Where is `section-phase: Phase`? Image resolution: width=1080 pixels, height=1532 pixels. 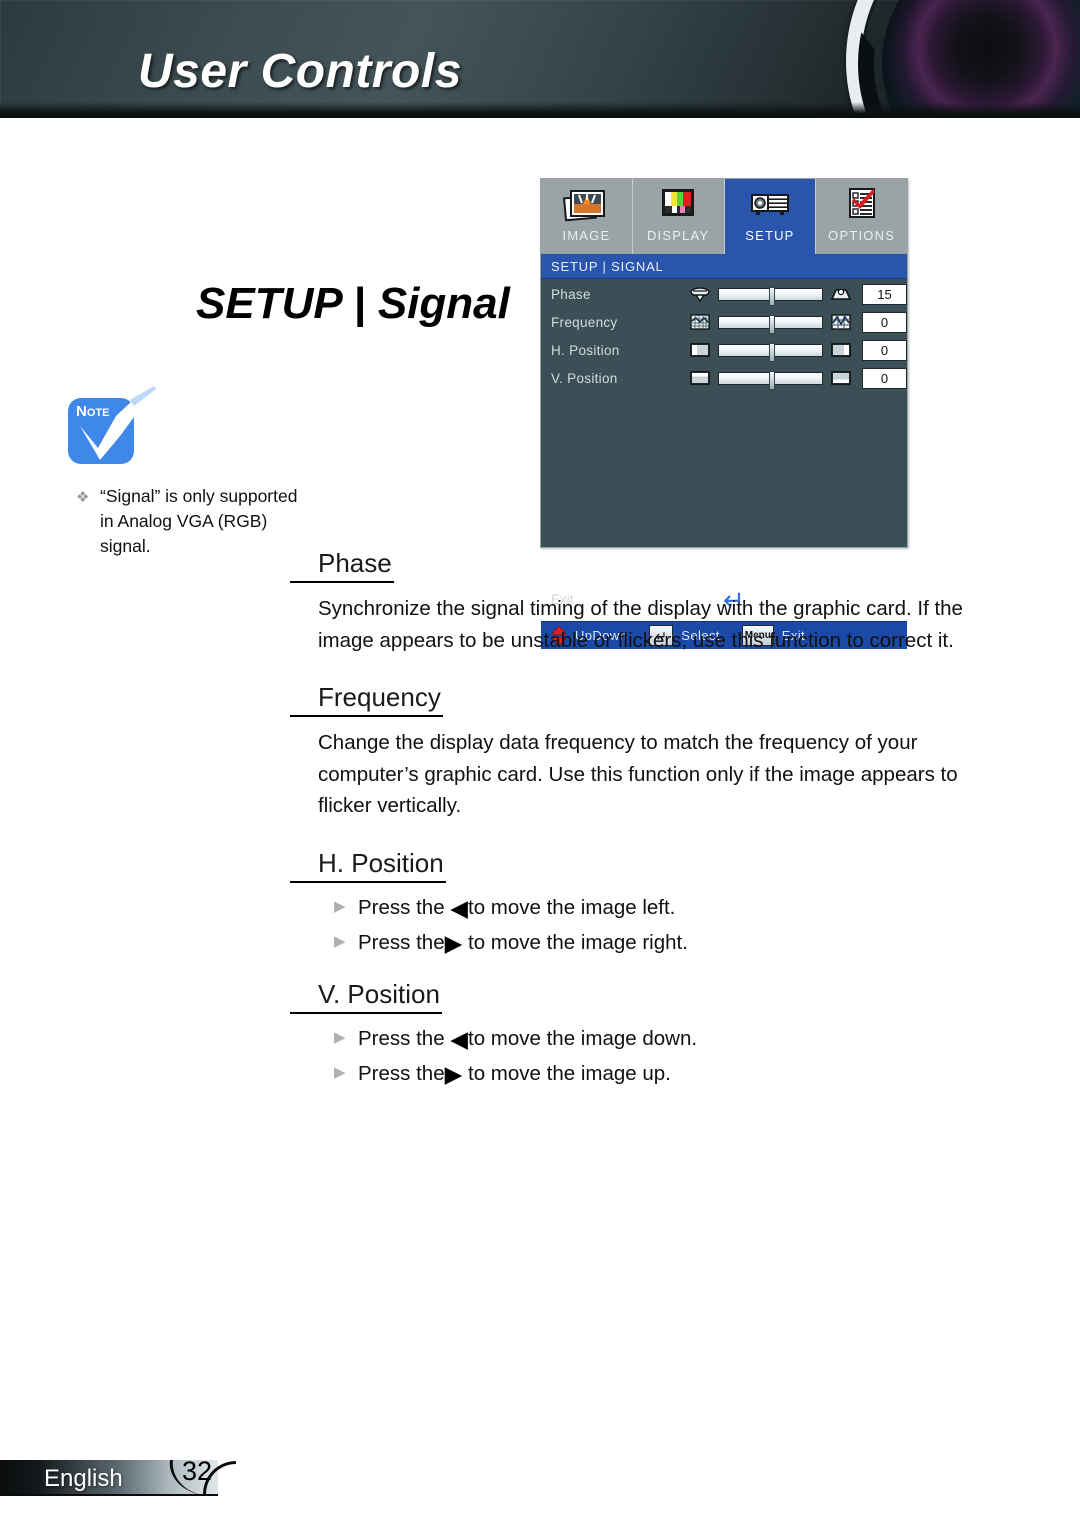
section-phase: Phase is located at coordinates (647, 565).